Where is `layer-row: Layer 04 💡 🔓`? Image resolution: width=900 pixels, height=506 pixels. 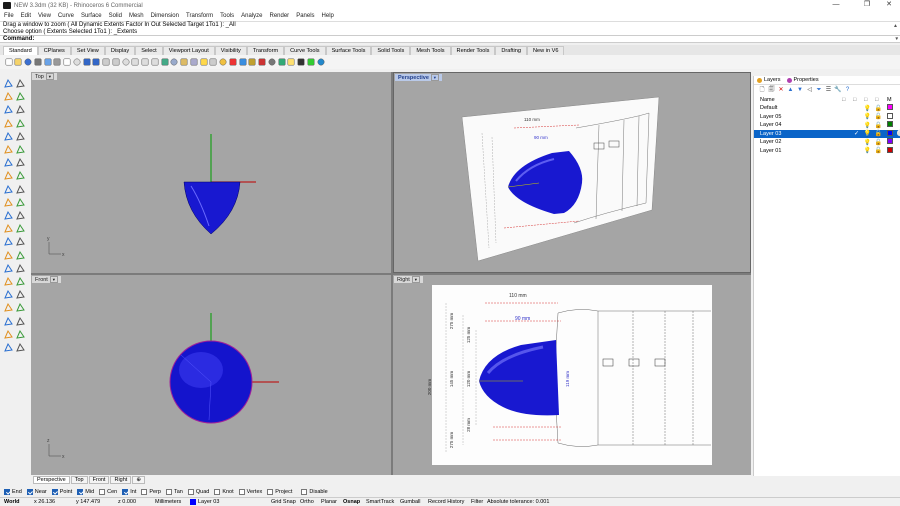 layer-row: Layer 04 💡 🔓 is located at coordinates (827, 125).